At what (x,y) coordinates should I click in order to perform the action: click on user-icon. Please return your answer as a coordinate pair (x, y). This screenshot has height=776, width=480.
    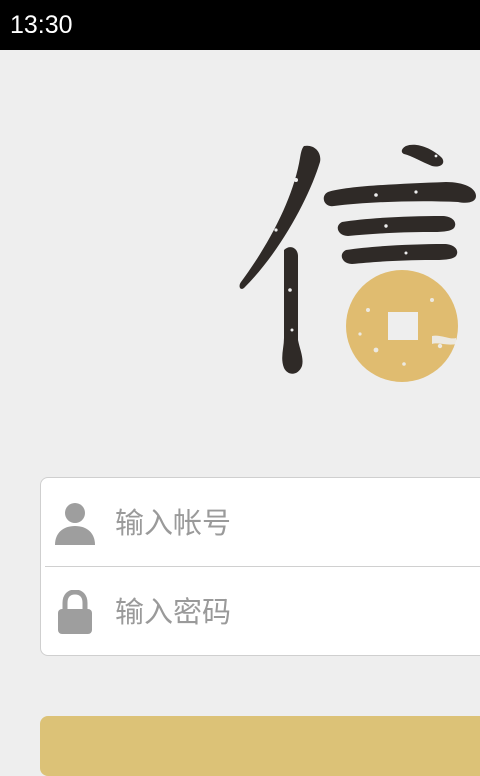
    Looking at the image, I should click on (75, 523).